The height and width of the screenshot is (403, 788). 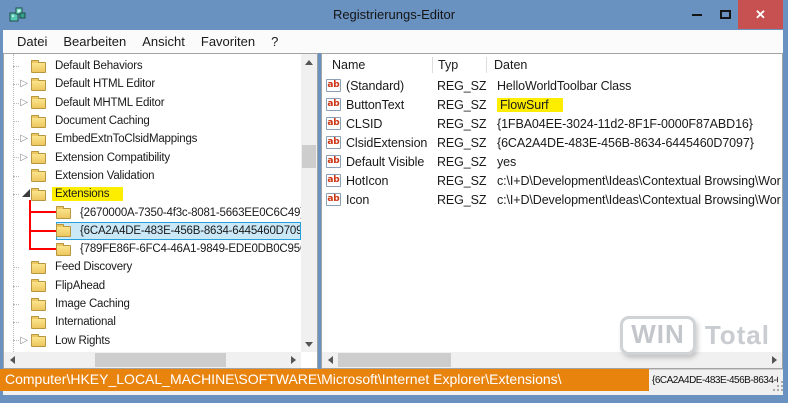 What do you see at coordinates (190, 212) in the screenshot?
I see `tree-item-label: {2670000A-7350-4f3c-8081-5663EE0C6C49}` at bounding box center [190, 212].